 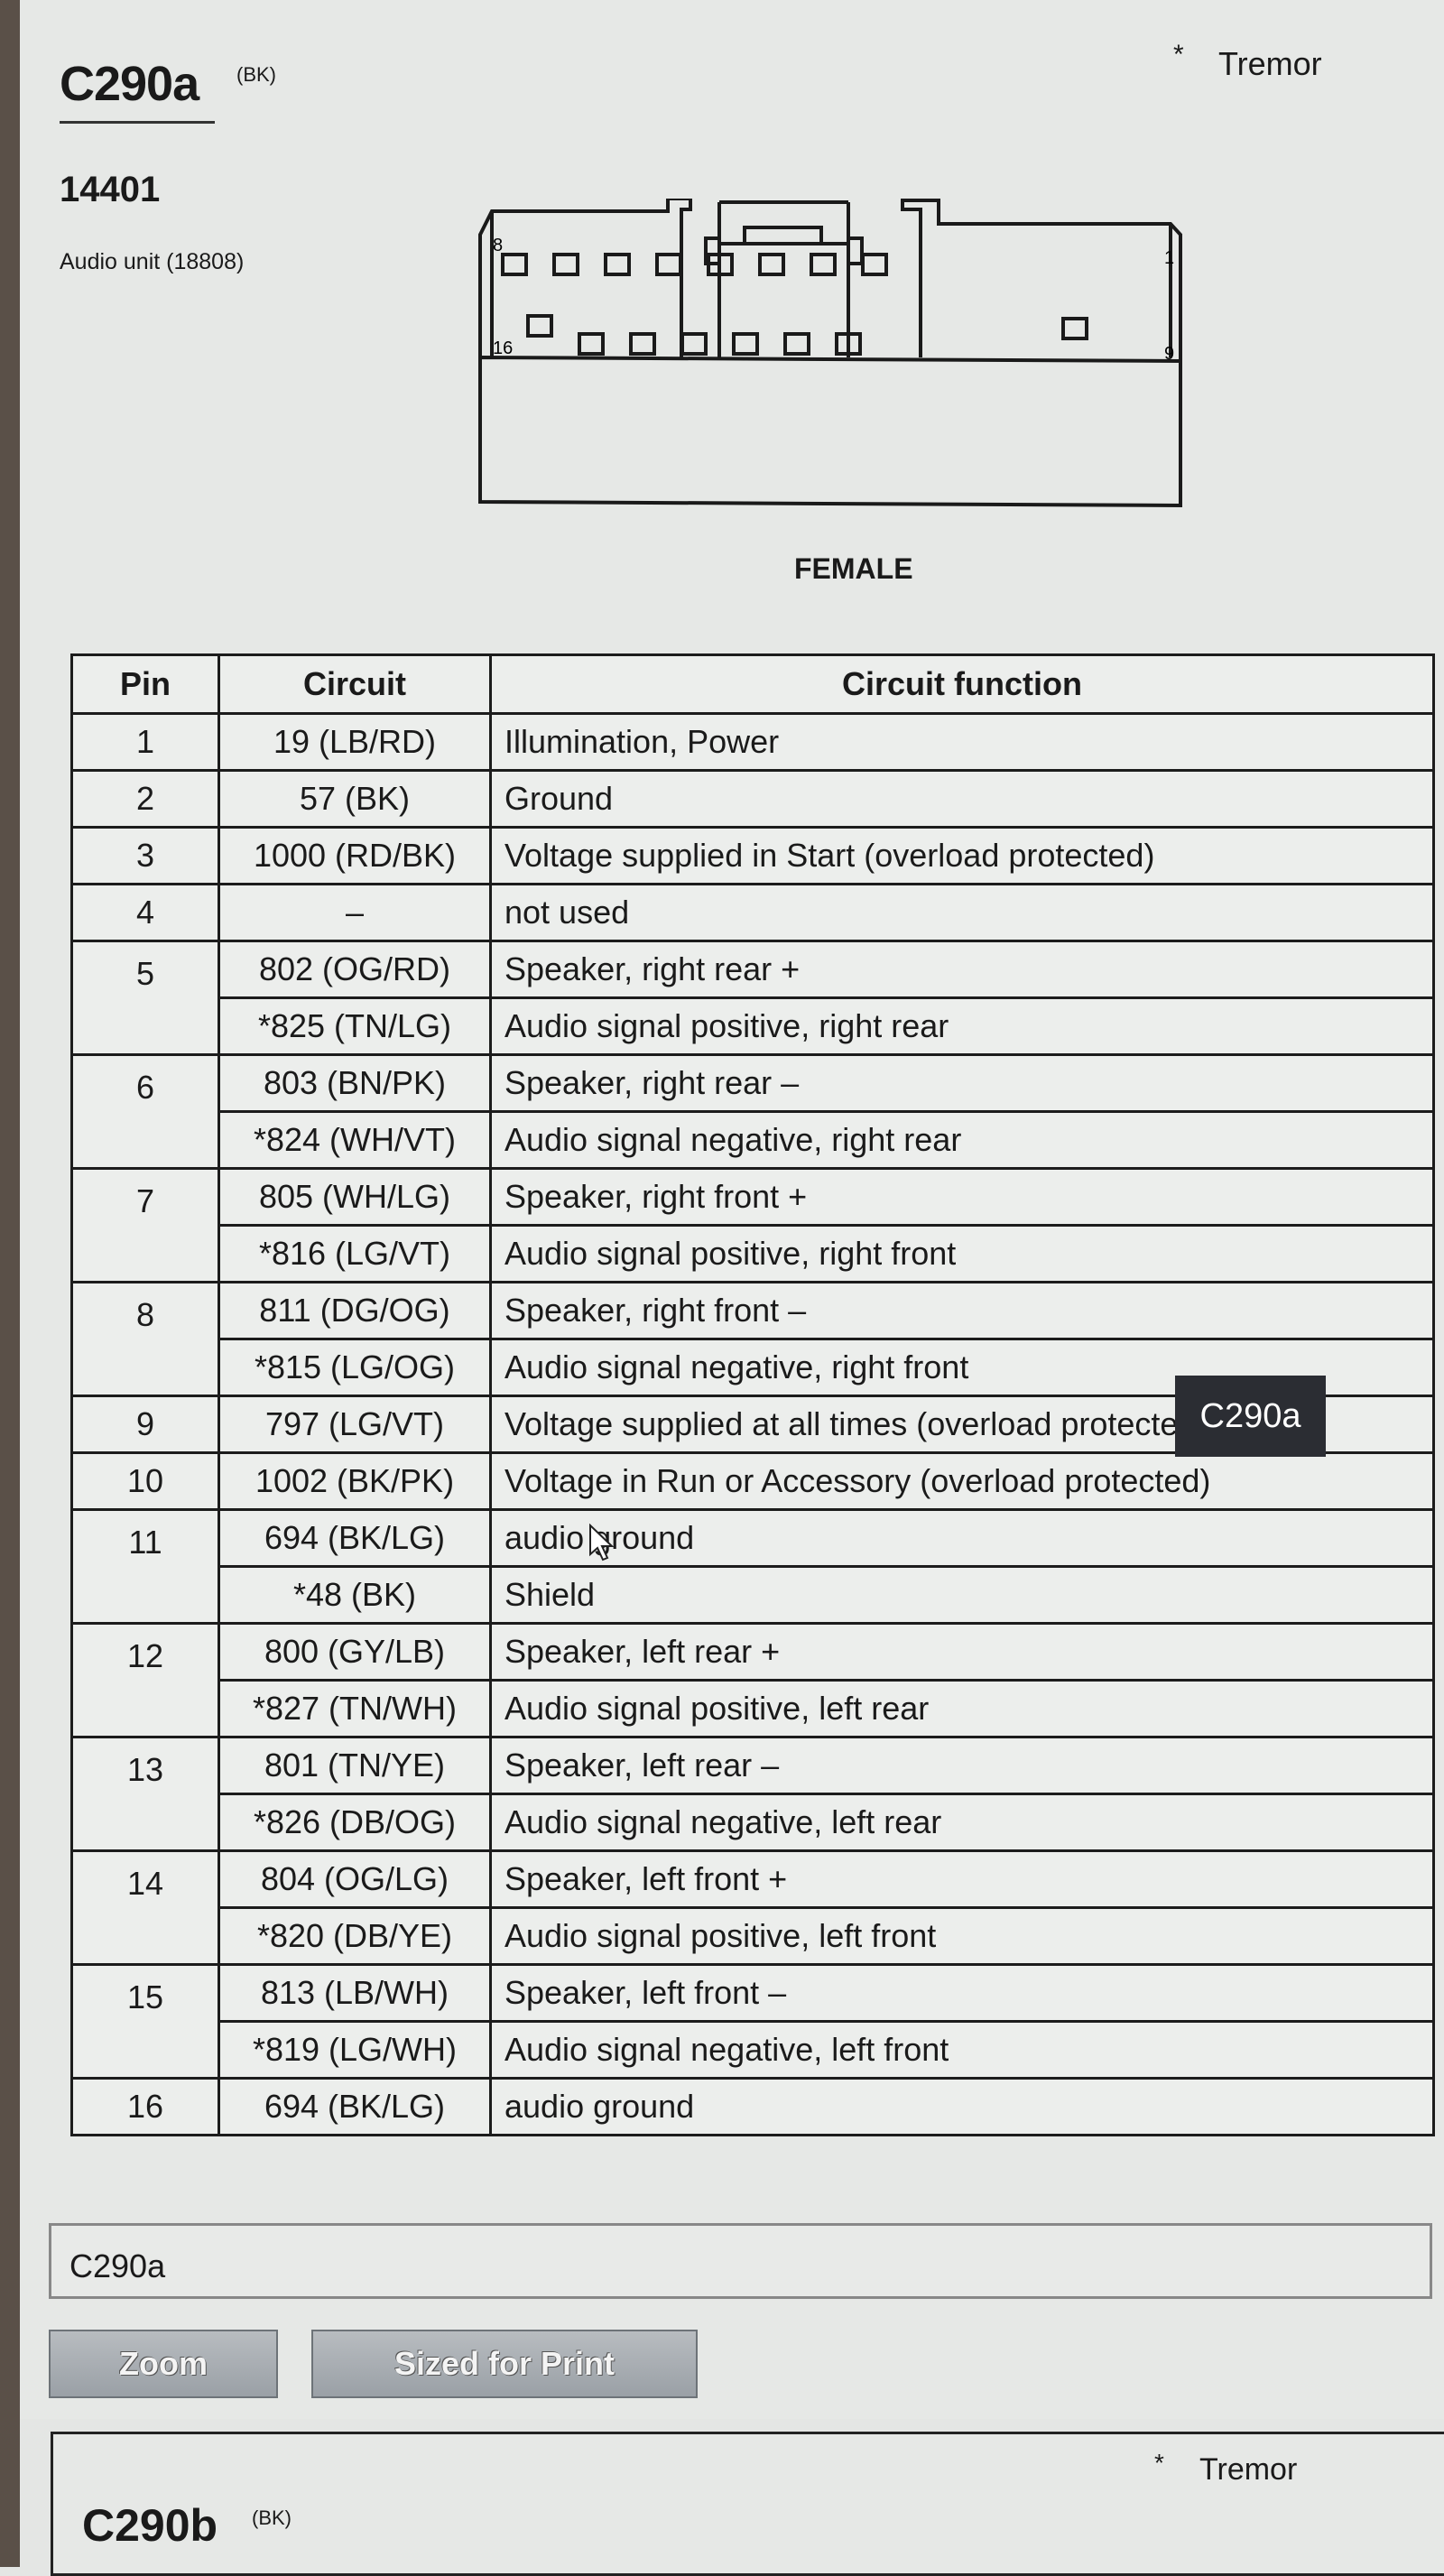 I want to click on table-row: 6 803 (BN/PK) Speaker, right rear –, so click(x=752, y=1111).